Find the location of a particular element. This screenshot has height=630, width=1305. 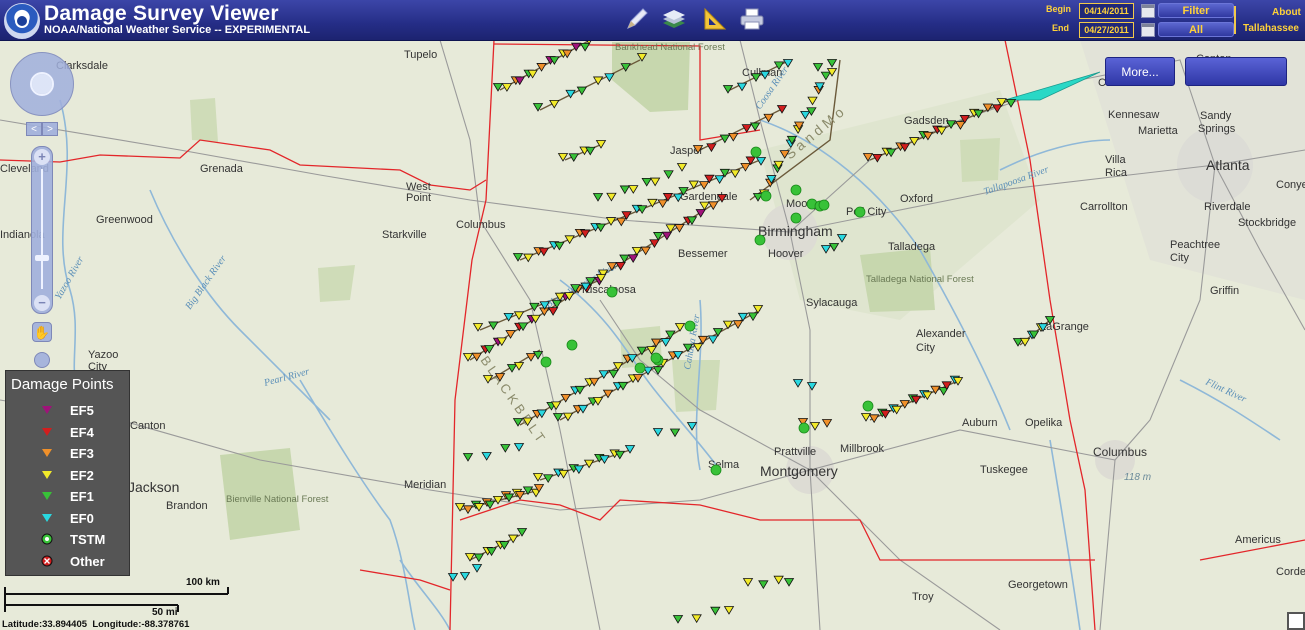

legend-title: Damage Points is located at coordinates (62, 384).